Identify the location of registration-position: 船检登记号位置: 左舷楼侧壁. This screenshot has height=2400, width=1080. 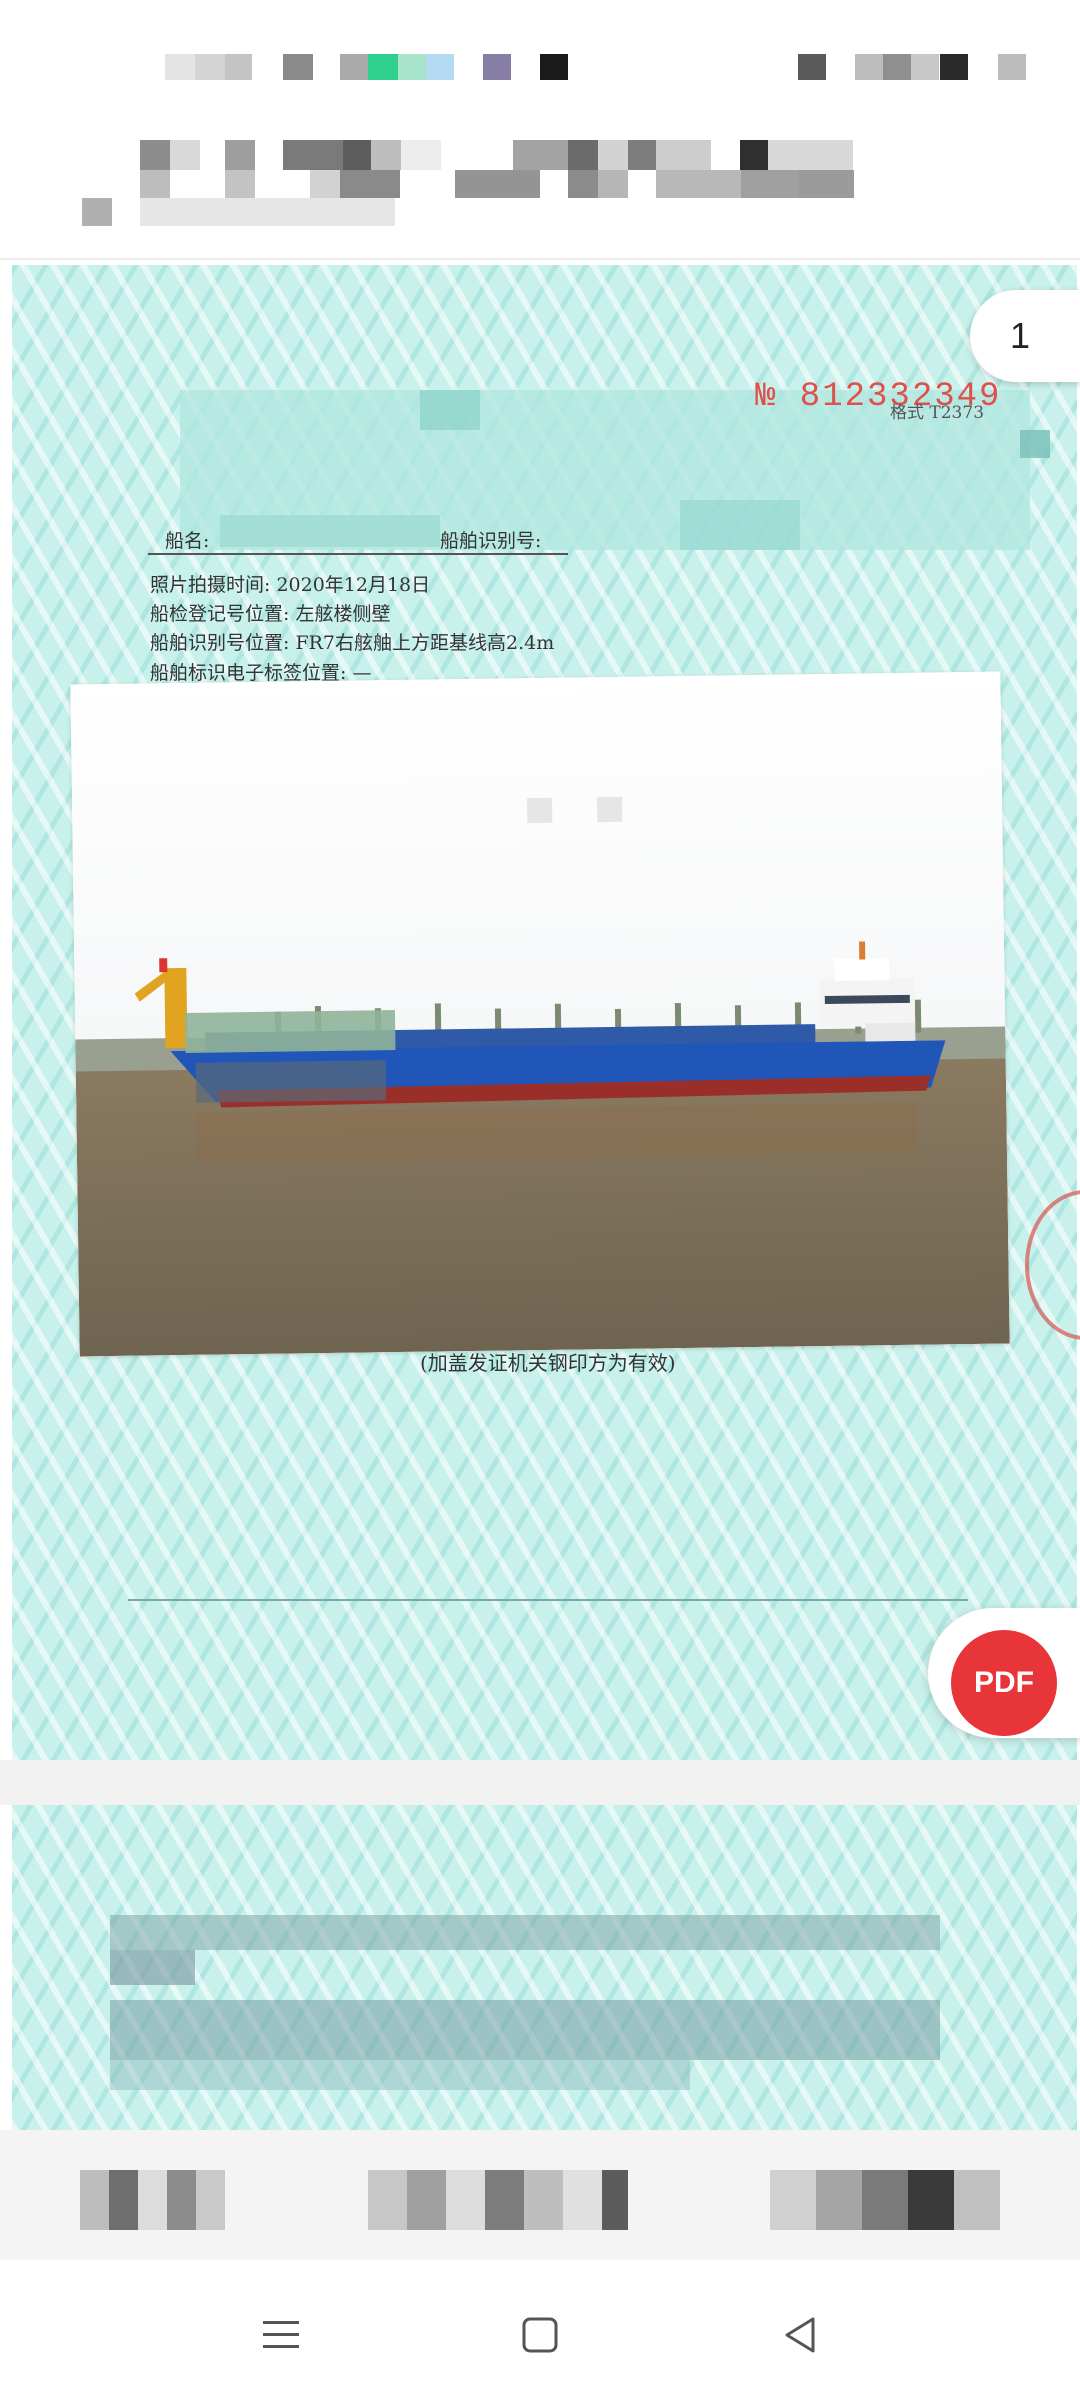
(270, 614).